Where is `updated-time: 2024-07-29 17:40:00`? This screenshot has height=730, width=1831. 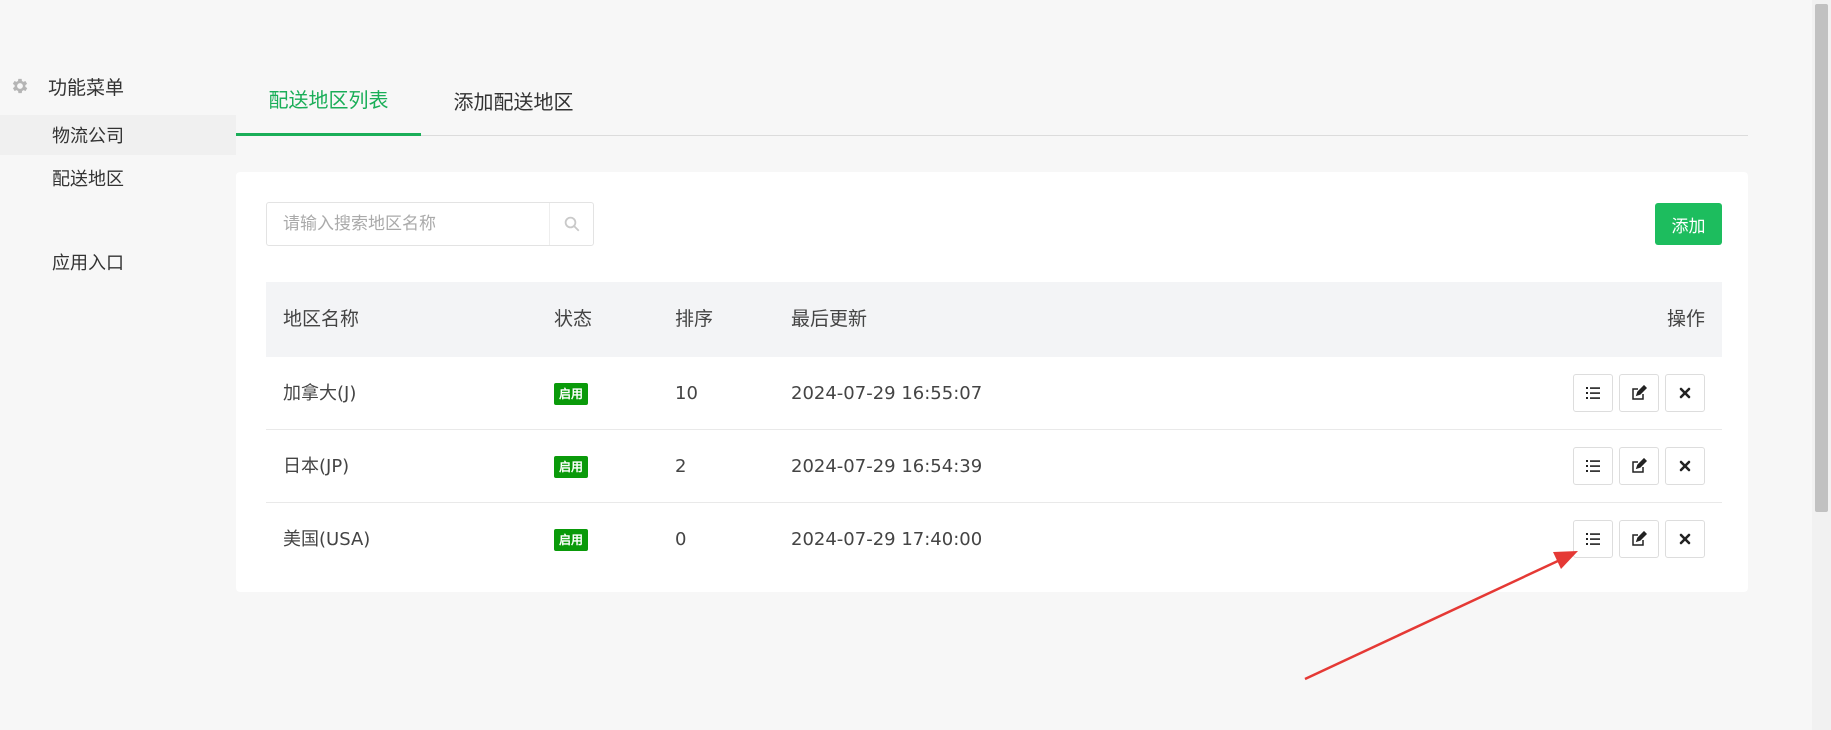 updated-time: 2024-07-29 17:40:00 is located at coordinates (887, 539).